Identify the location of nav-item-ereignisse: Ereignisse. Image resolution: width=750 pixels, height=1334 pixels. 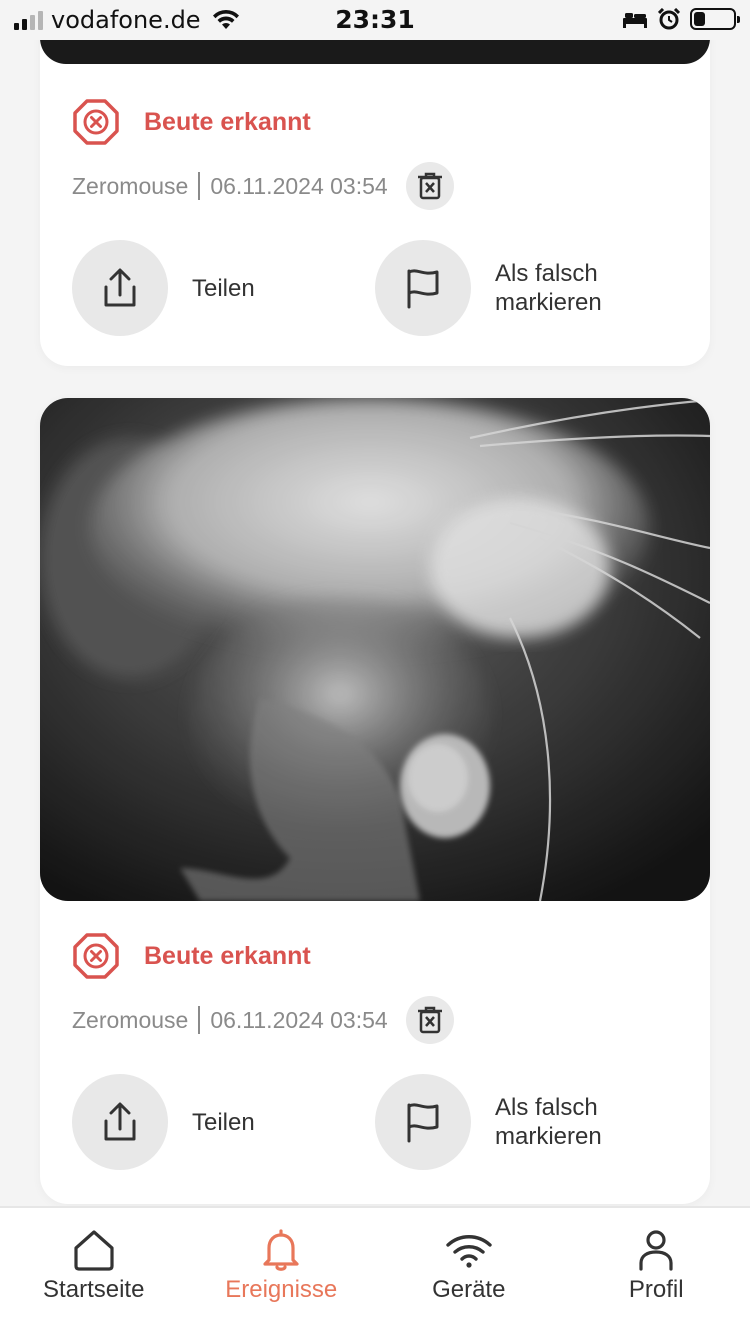
(282, 1271).